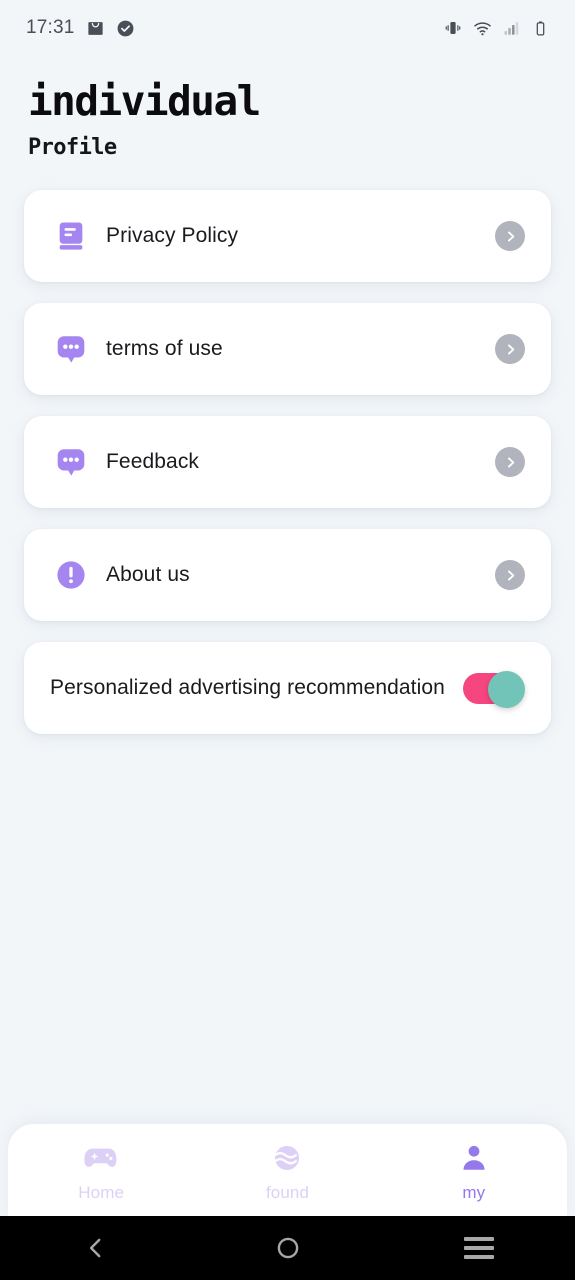 The height and width of the screenshot is (1280, 575). What do you see at coordinates (101, 1160) in the screenshot?
I see `gamepad-icon` at bounding box center [101, 1160].